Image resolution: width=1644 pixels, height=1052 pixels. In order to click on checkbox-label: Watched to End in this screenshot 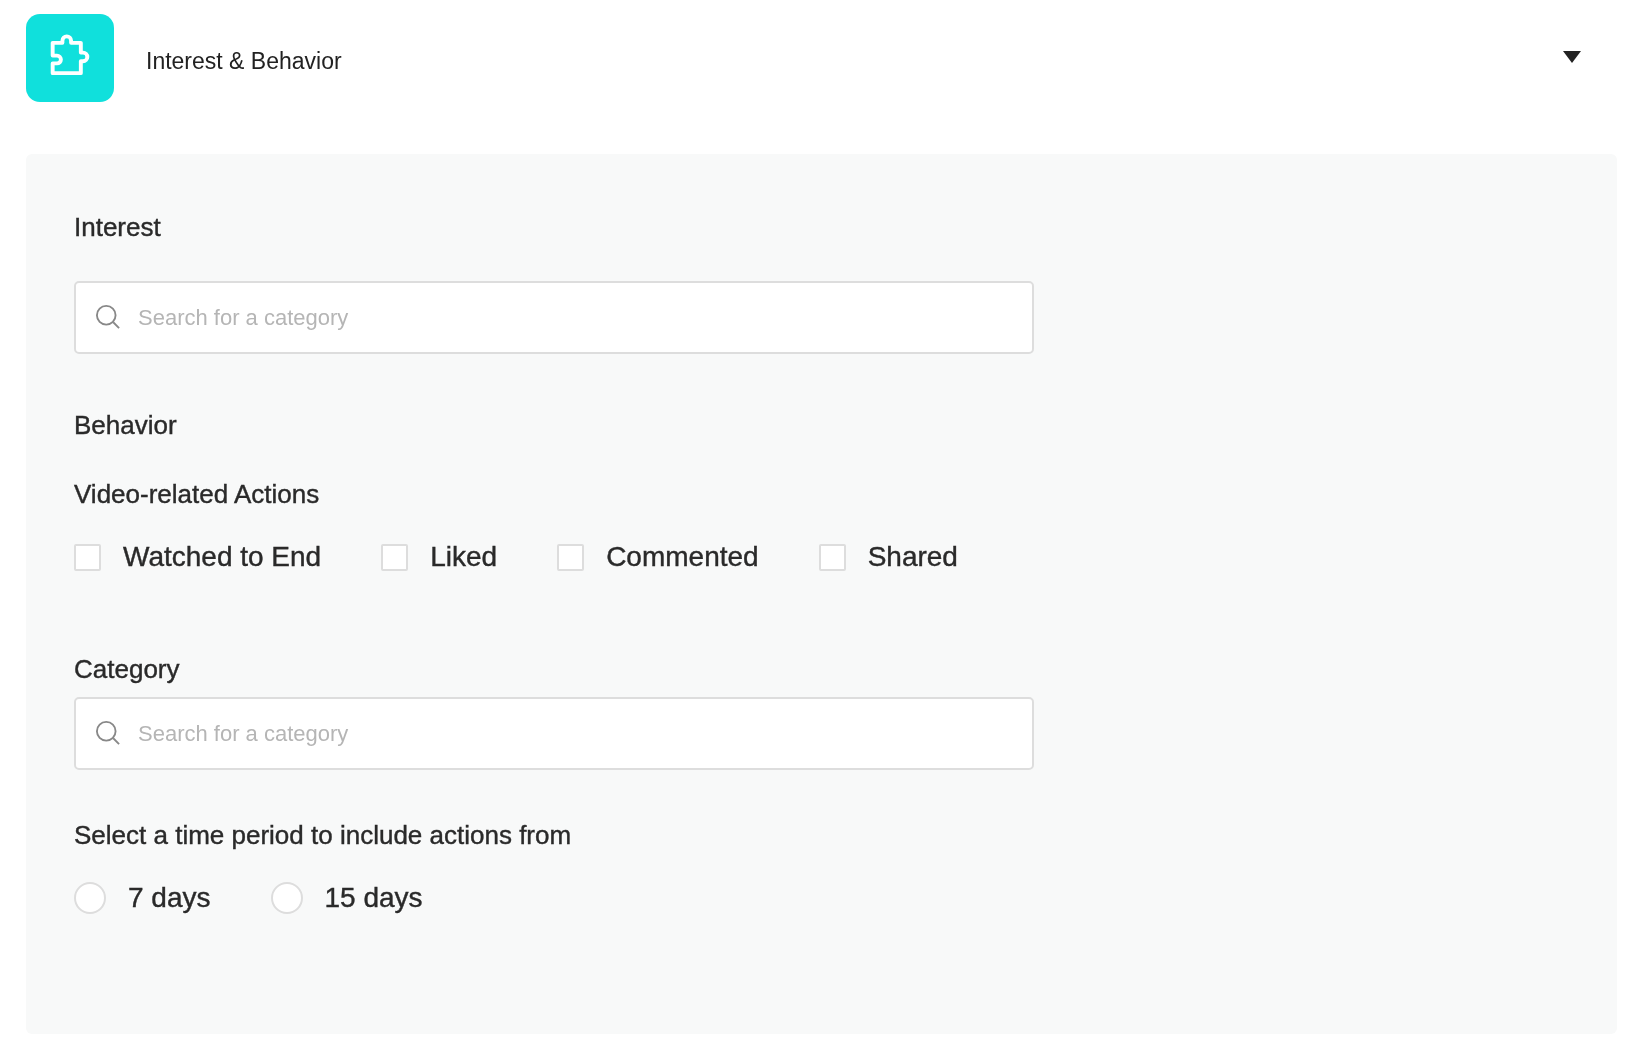, I will do `click(222, 557)`.